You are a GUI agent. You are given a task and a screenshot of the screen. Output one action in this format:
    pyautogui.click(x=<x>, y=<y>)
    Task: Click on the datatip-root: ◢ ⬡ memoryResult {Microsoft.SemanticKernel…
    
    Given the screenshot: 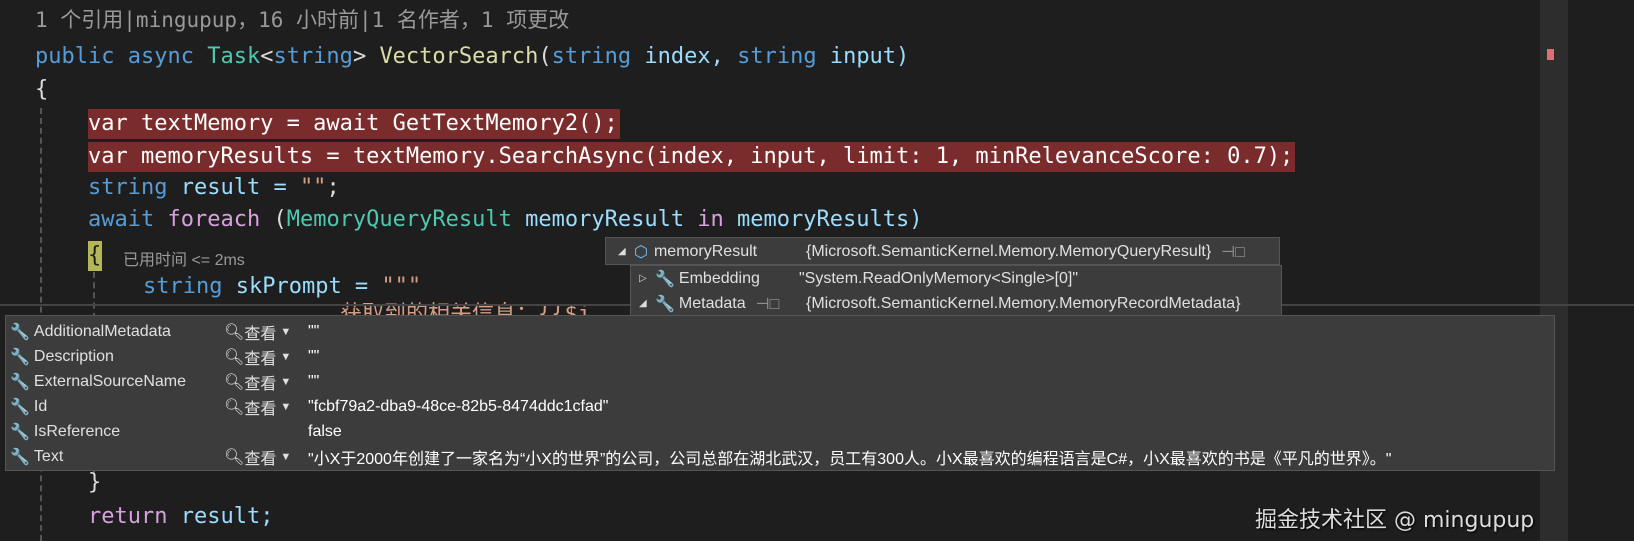 What is the action you would take?
    pyautogui.click(x=942, y=251)
    